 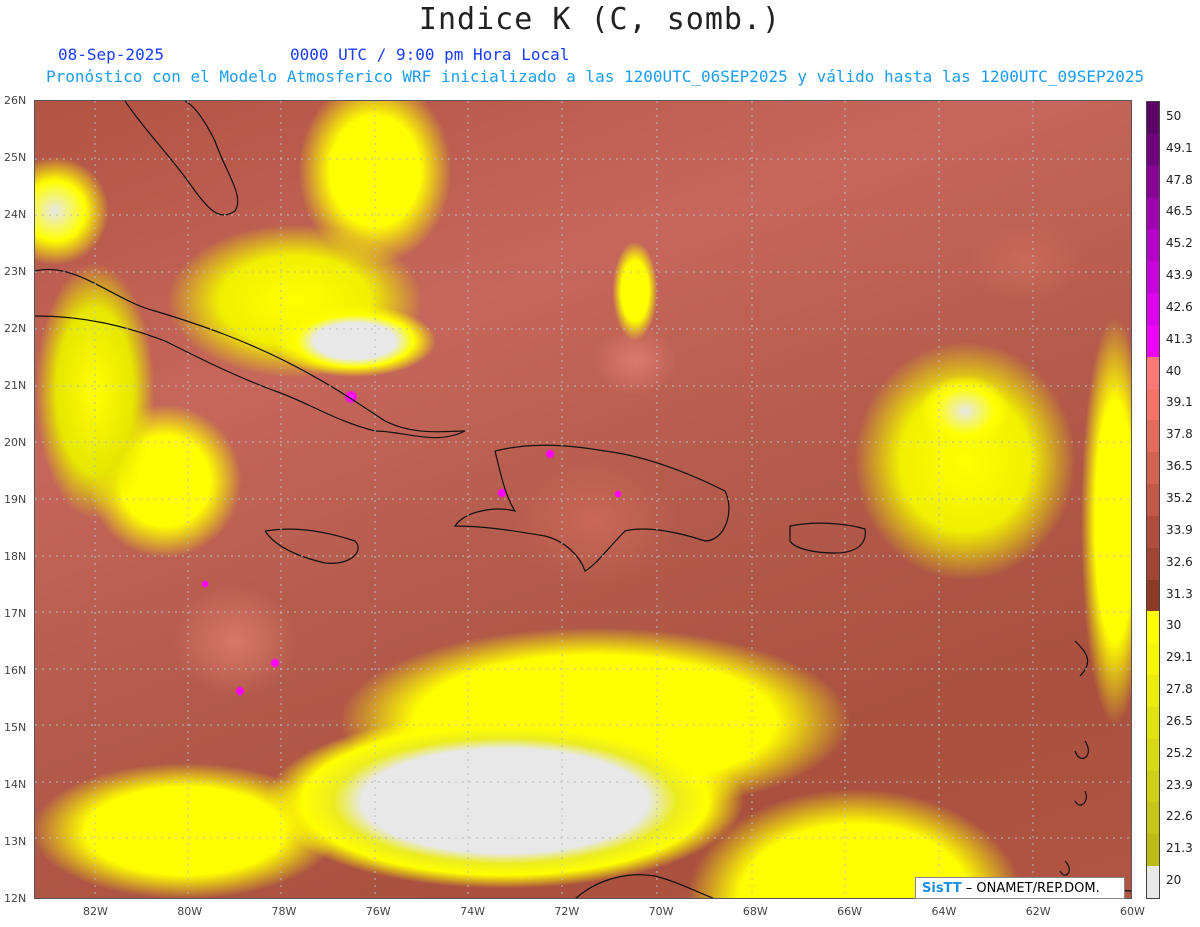 What do you see at coordinates (1074, 758) in the screenshot?
I see `lesser-antilles-coastline` at bounding box center [1074, 758].